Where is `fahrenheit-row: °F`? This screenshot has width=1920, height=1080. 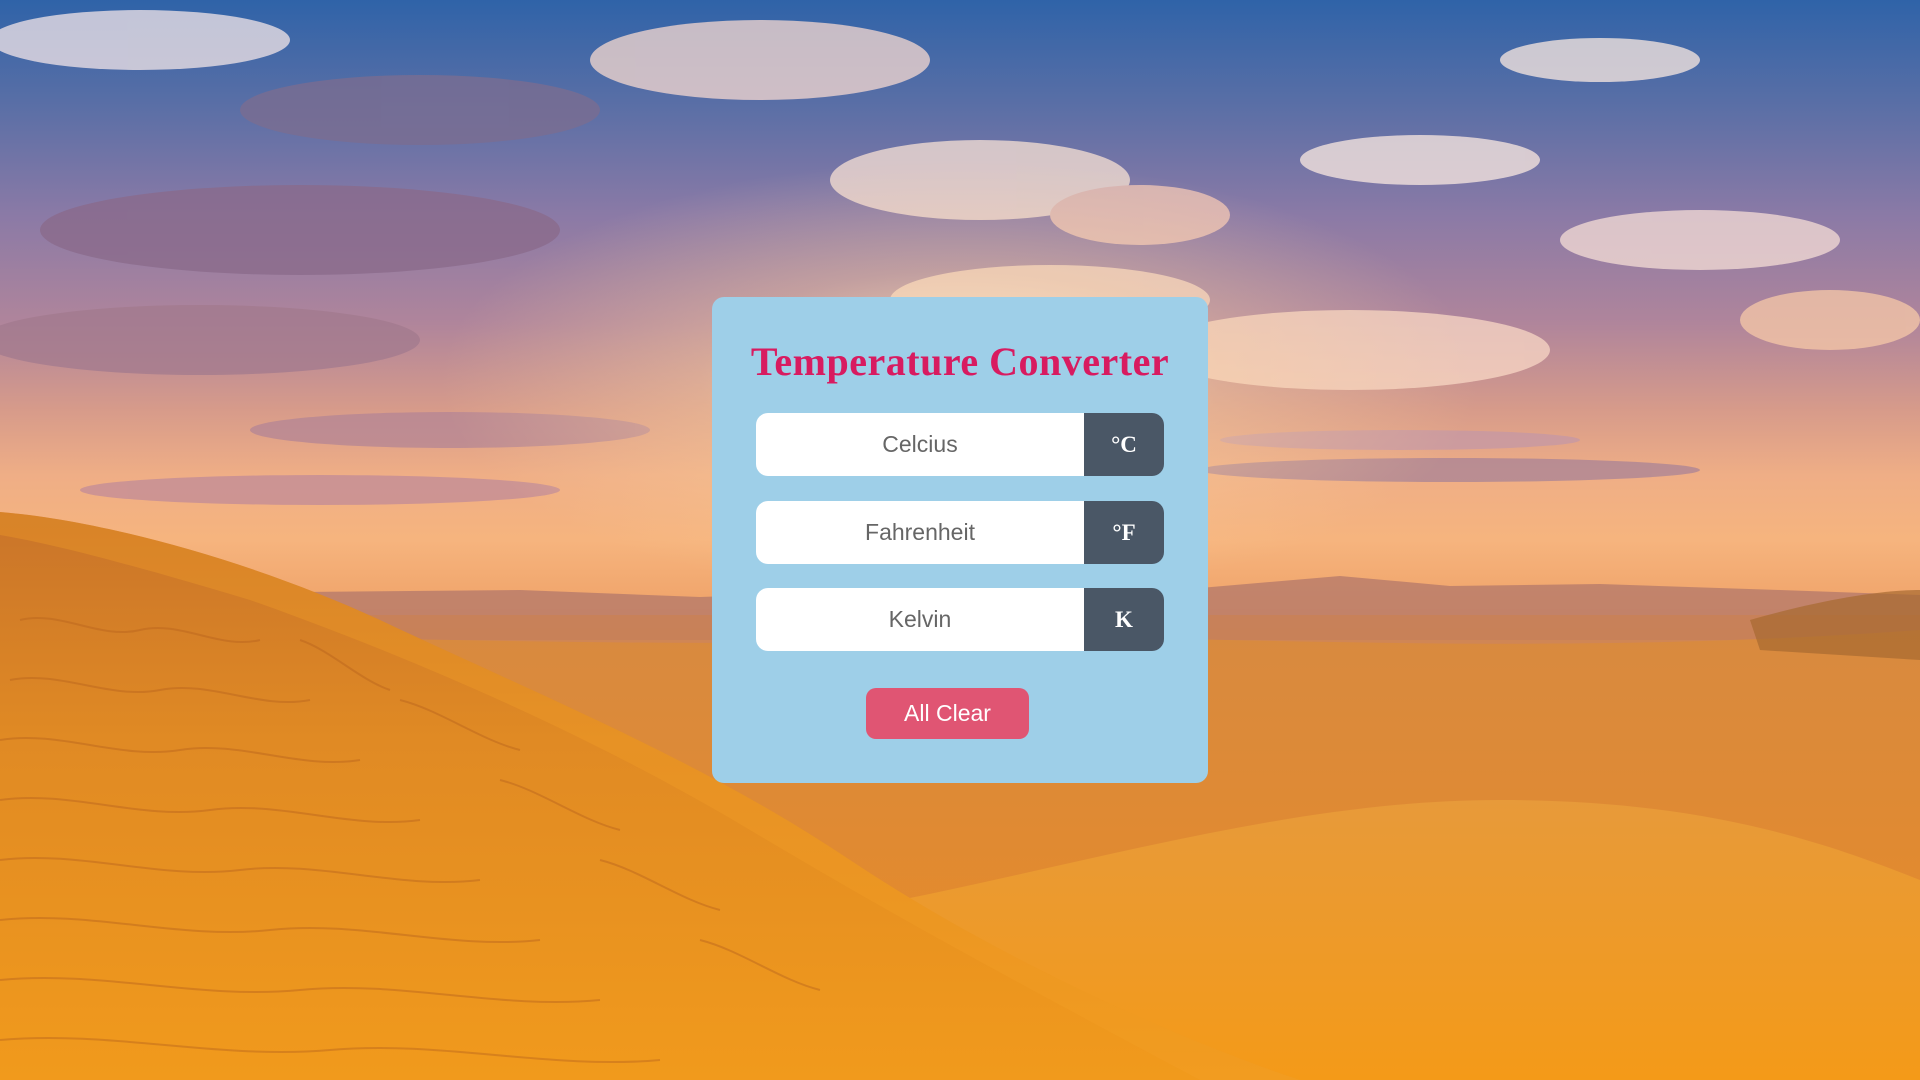
fahrenheit-row: °F is located at coordinates (960, 532).